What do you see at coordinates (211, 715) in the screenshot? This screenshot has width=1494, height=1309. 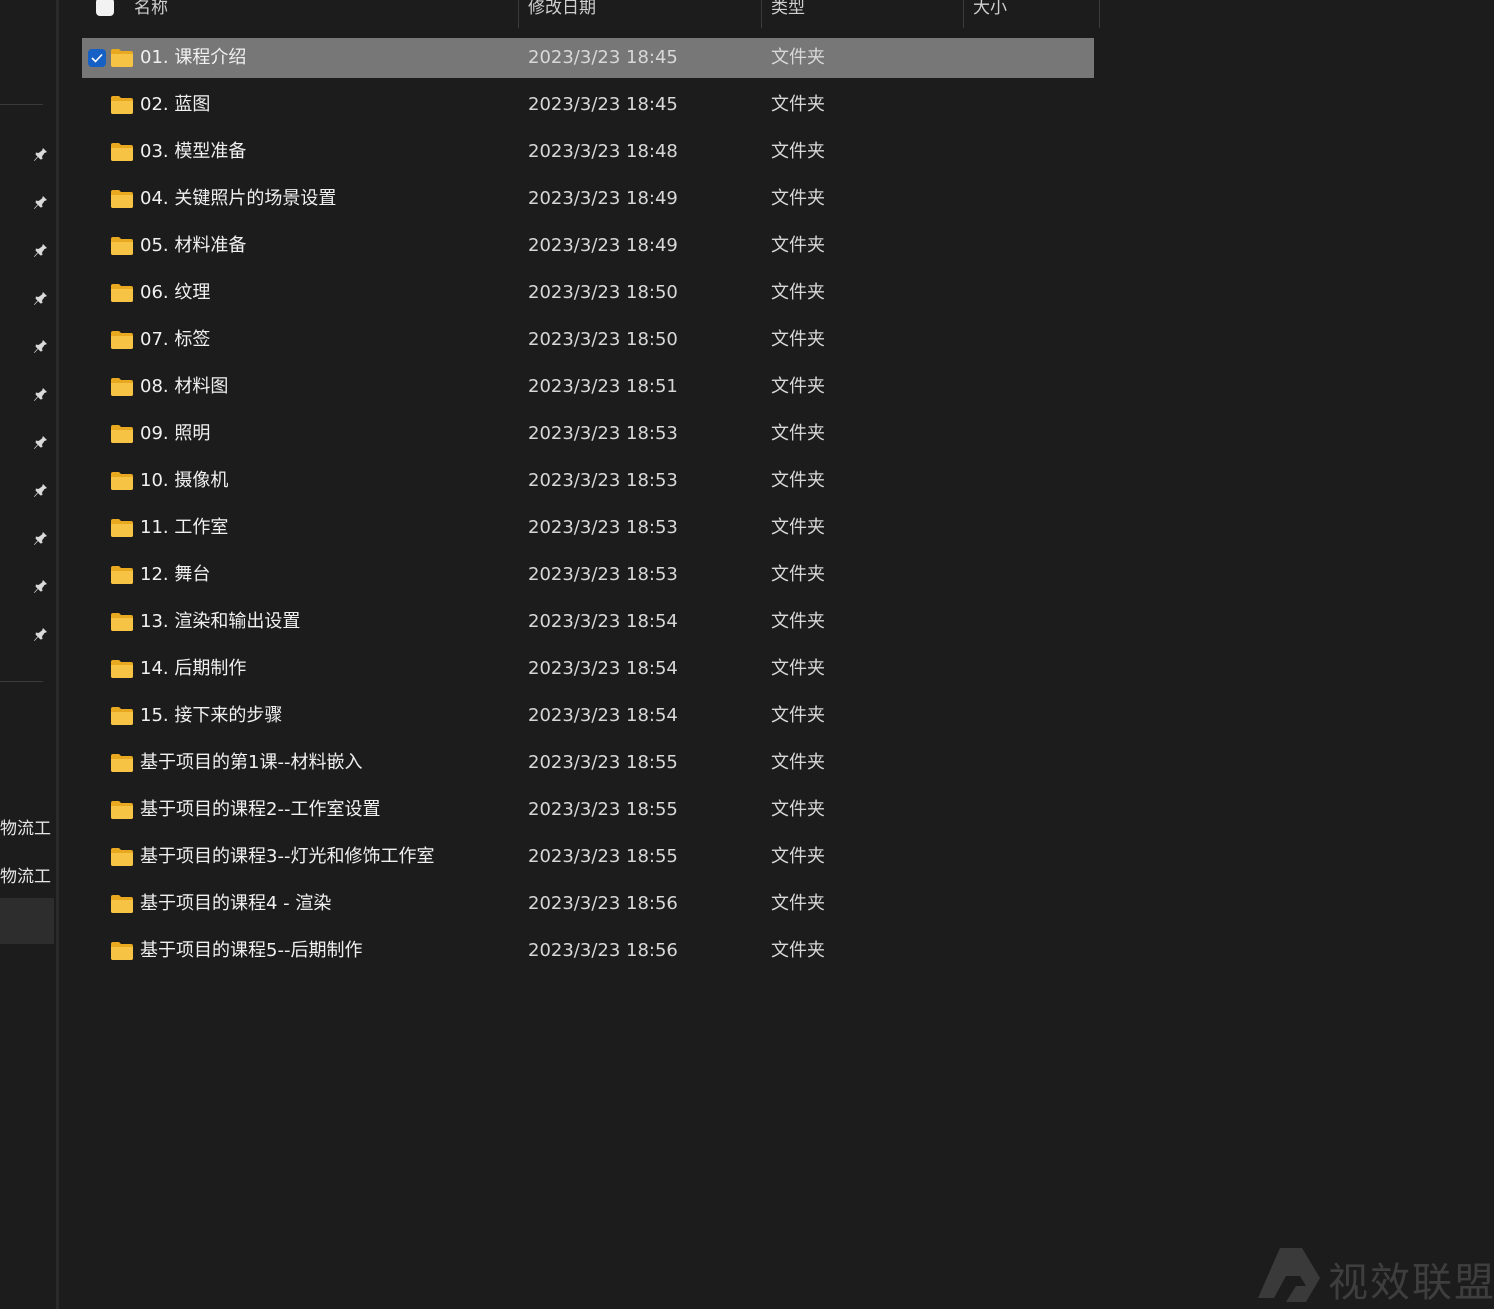 I see `file-name: 15. 接下来的步骤` at bounding box center [211, 715].